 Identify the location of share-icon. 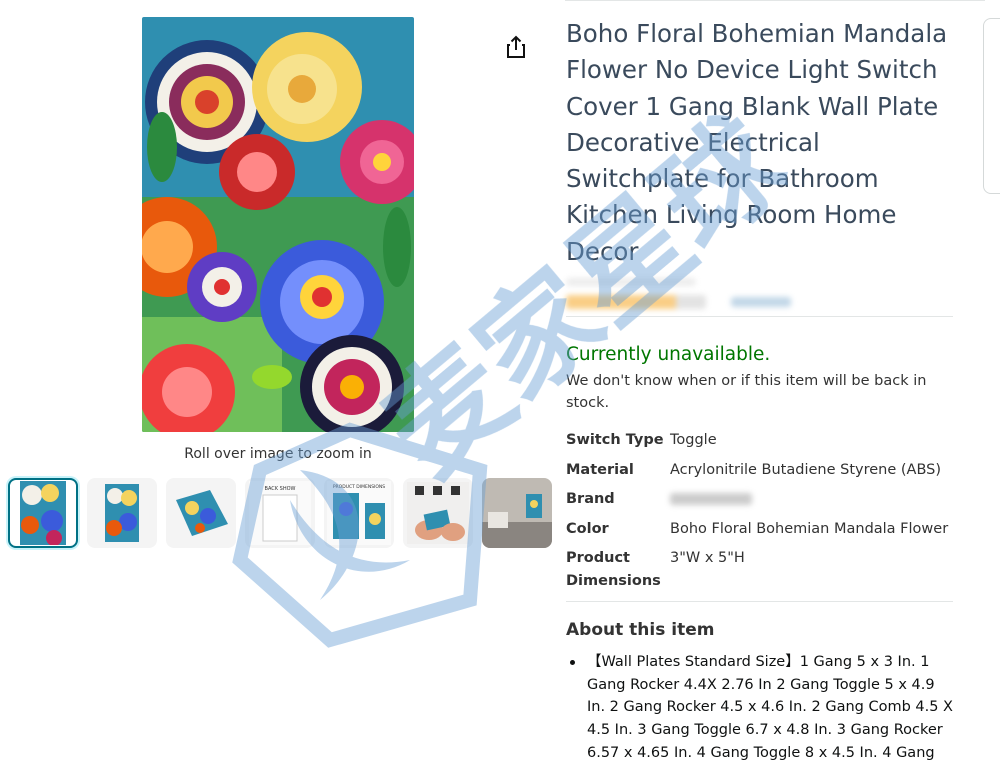
(516, 46).